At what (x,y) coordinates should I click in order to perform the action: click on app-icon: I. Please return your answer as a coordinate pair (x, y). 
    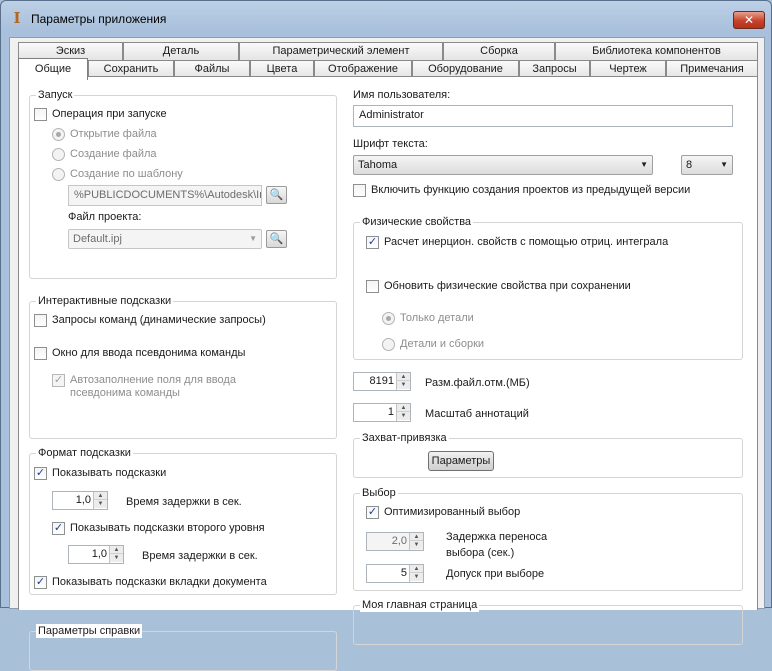
    Looking at the image, I should click on (17, 18).